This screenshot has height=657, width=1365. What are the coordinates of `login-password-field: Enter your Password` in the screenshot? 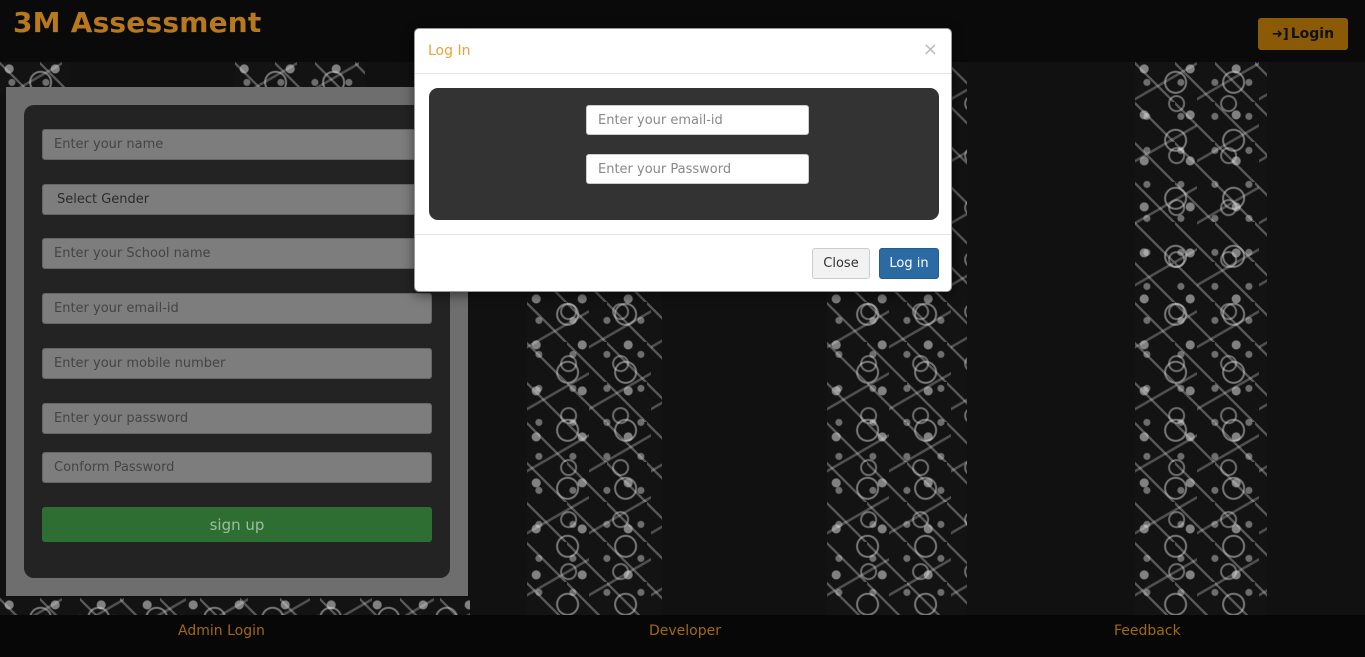 It's located at (697, 169).